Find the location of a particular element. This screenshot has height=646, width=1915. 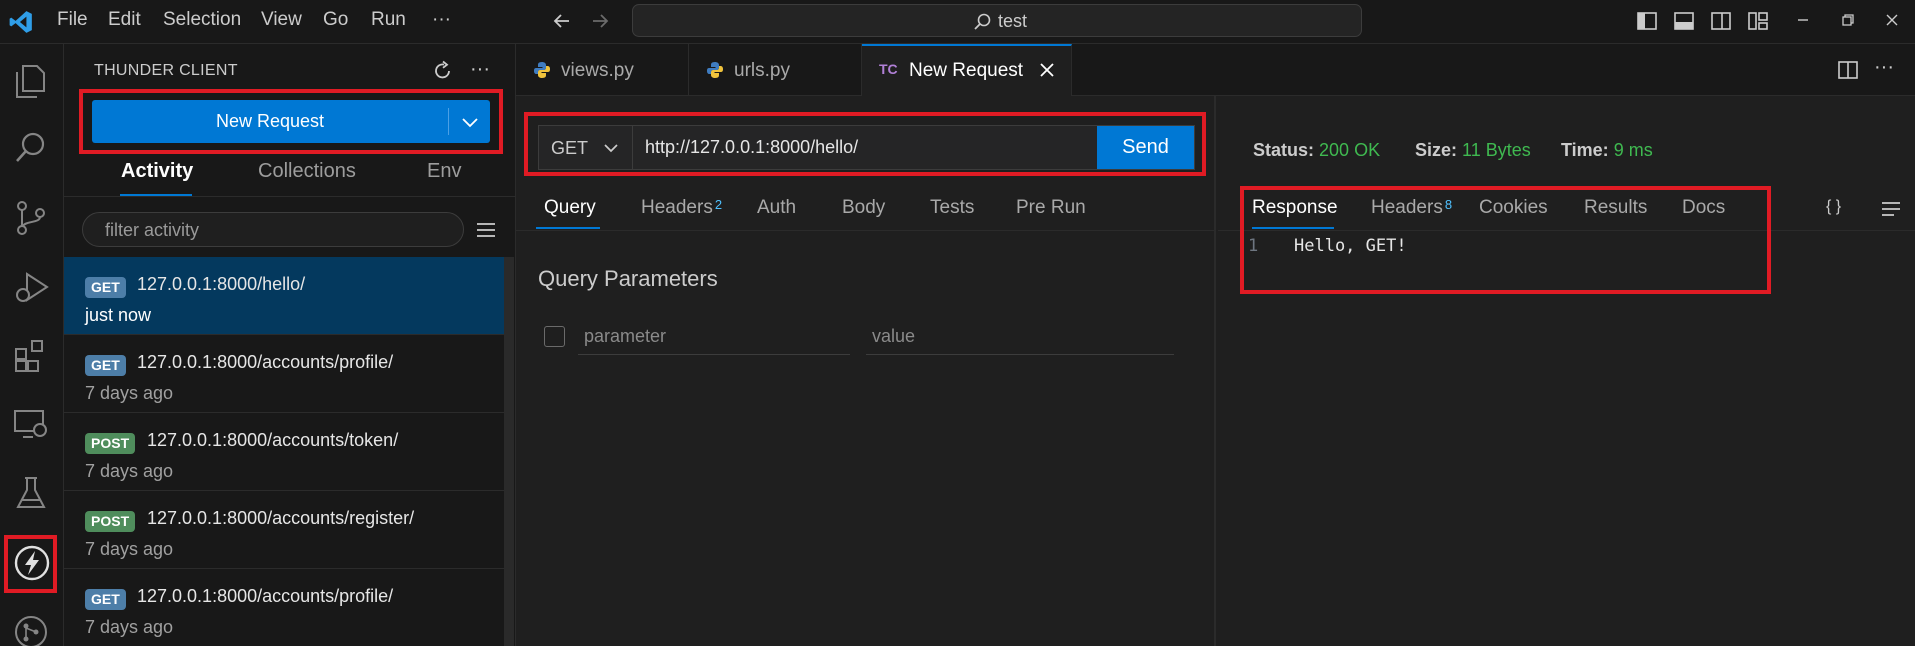

editor-tab-bar: views.py urls.py TC New Request ··· is located at coordinates (1215, 70).